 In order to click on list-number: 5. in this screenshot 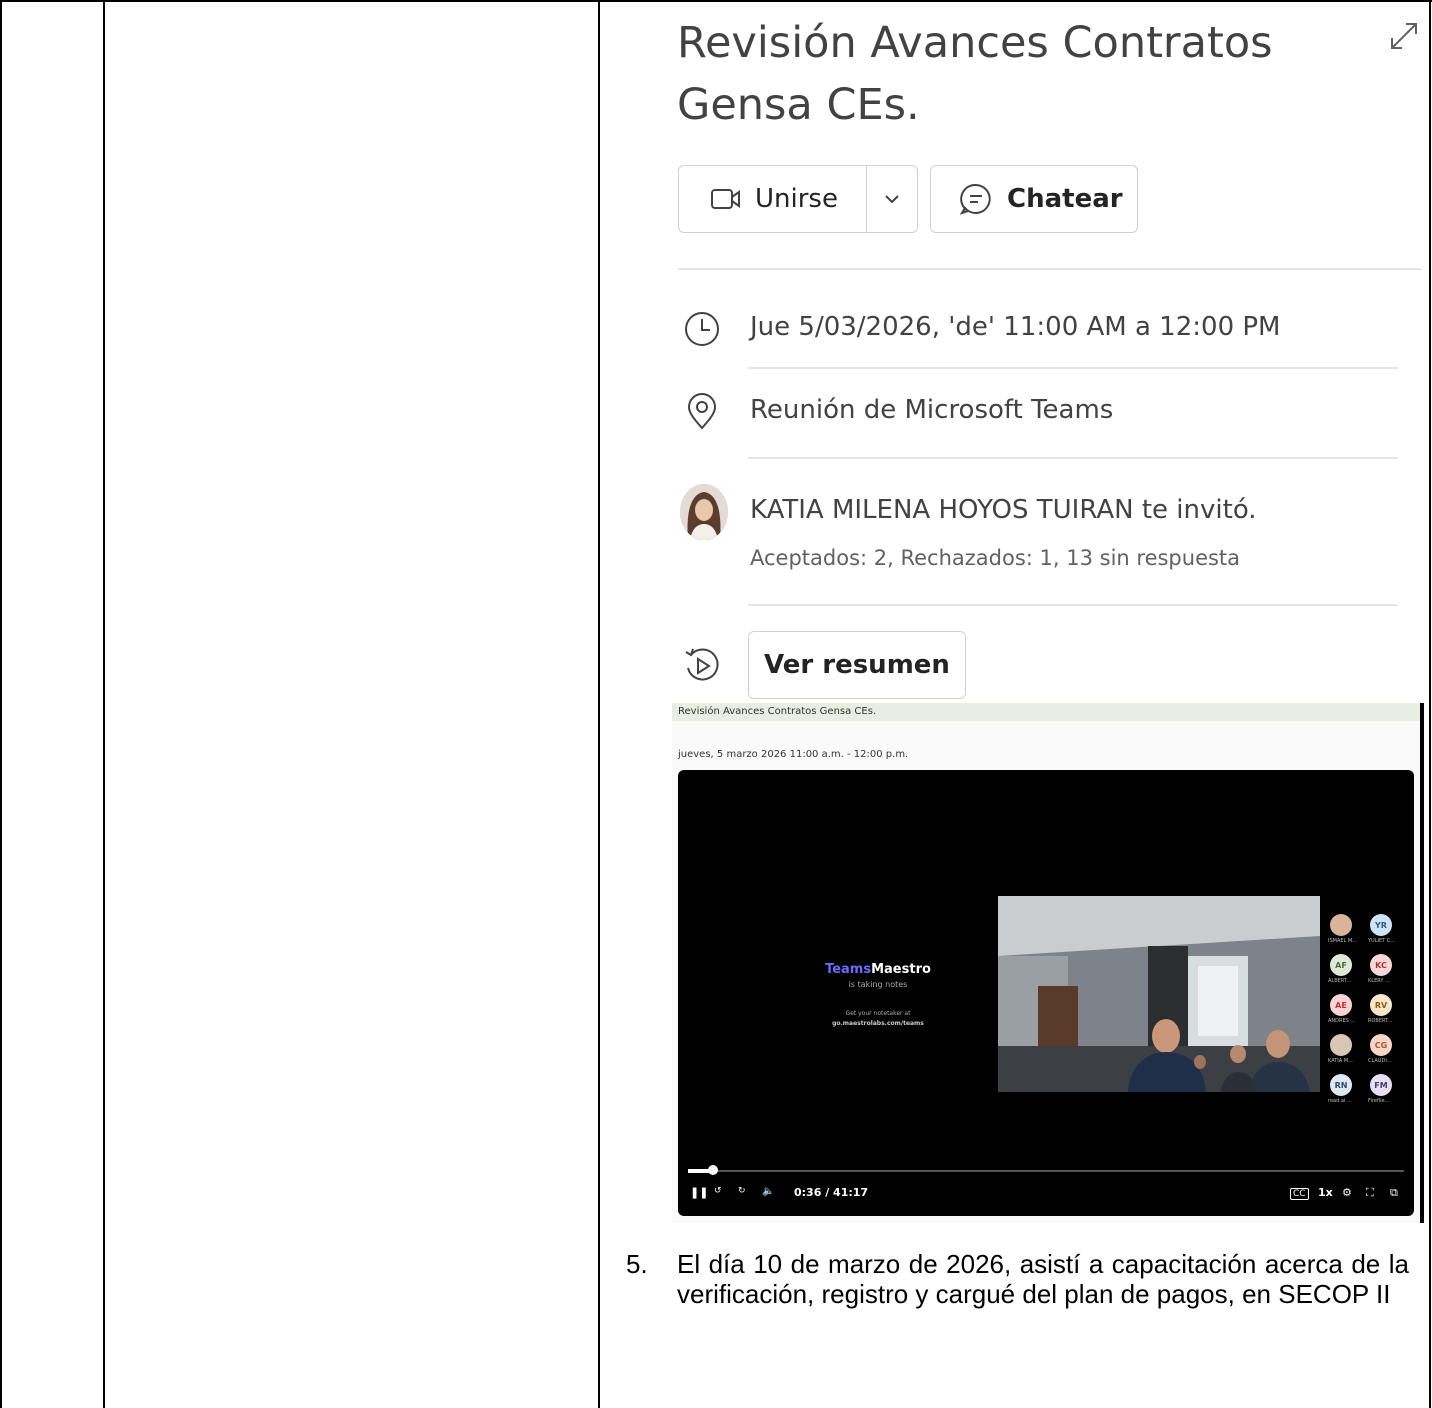, I will do `click(637, 1264)`.